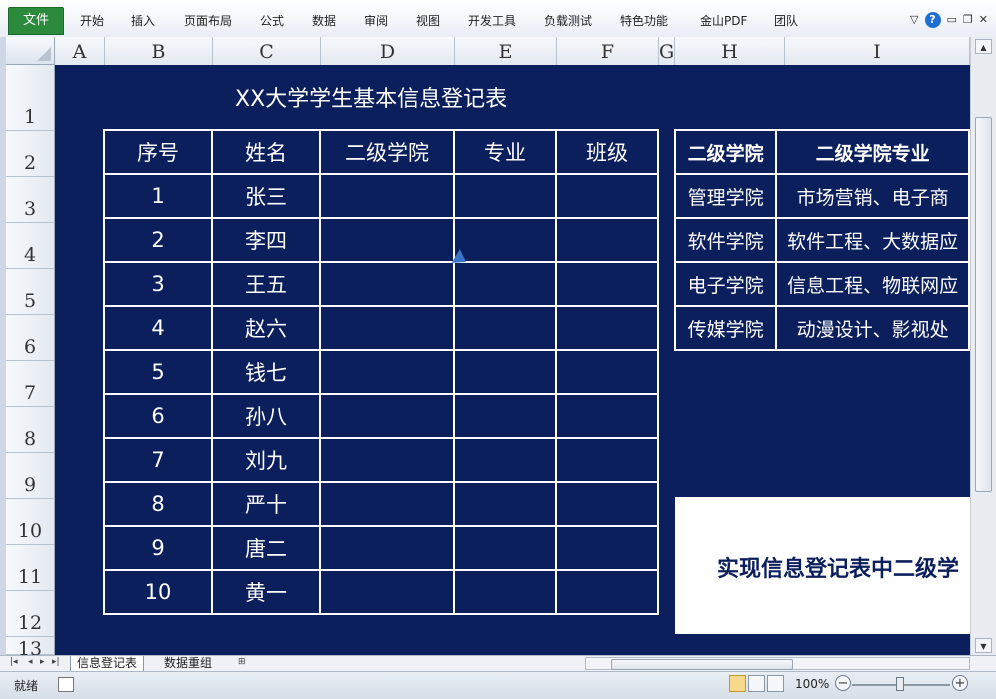 This screenshot has width=996, height=699. What do you see at coordinates (725, 240) in the screenshot?
I see `cell-college: 软件学院` at bounding box center [725, 240].